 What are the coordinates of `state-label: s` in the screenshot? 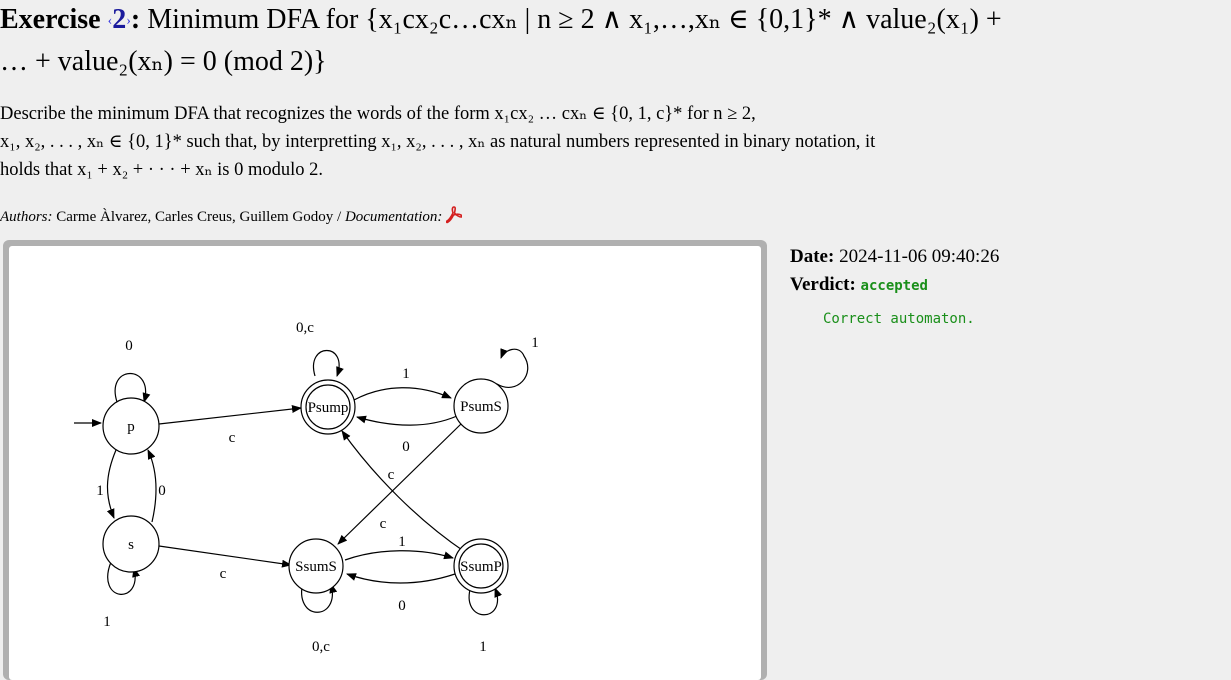 It's located at (131, 545).